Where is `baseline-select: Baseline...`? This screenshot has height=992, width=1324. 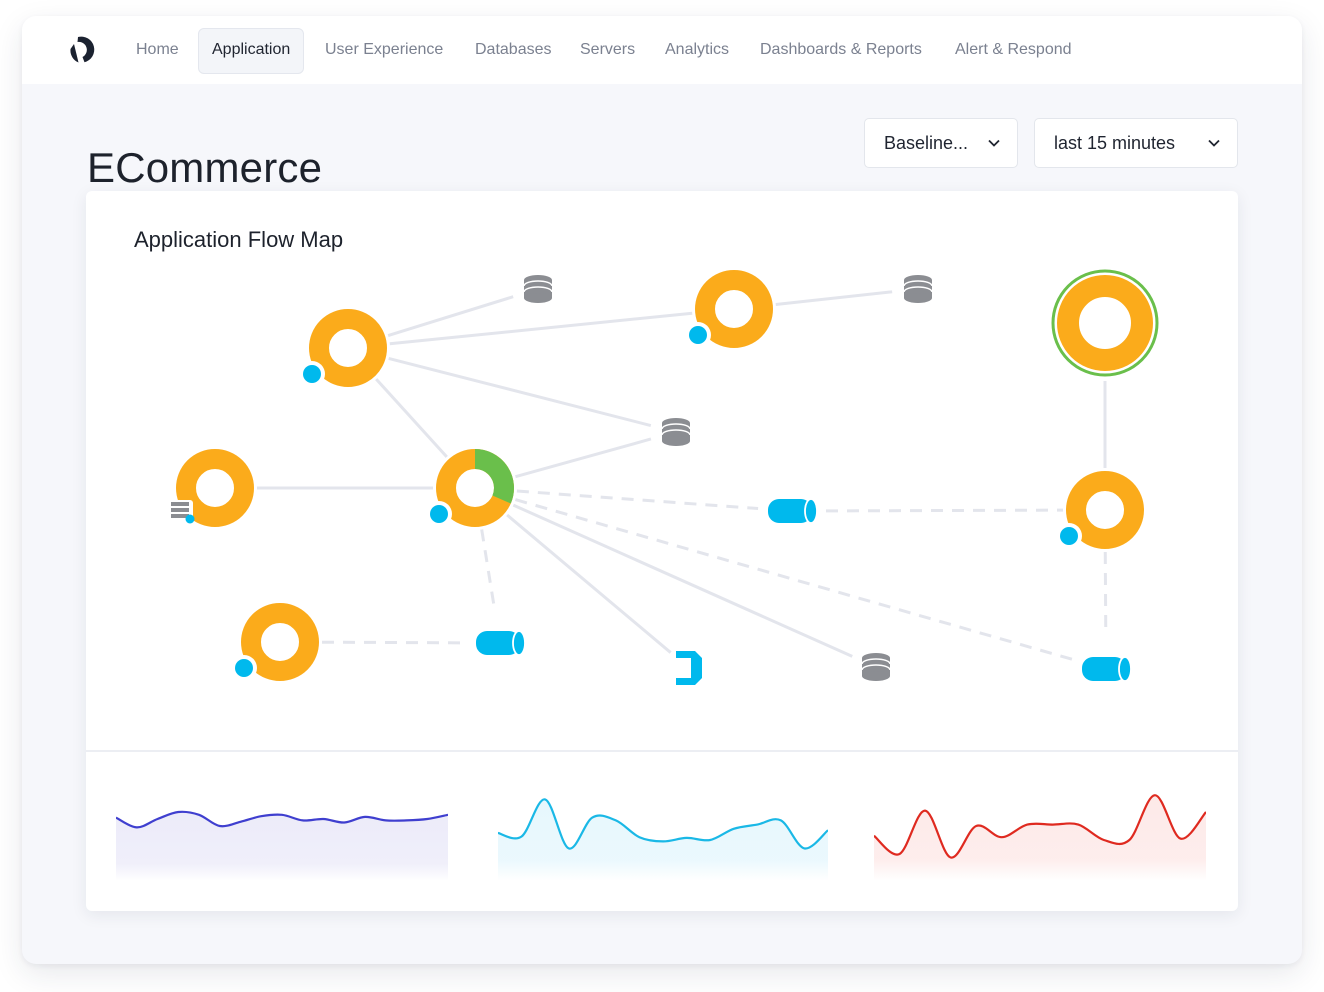 baseline-select: Baseline... is located at coordinates (941, 143).